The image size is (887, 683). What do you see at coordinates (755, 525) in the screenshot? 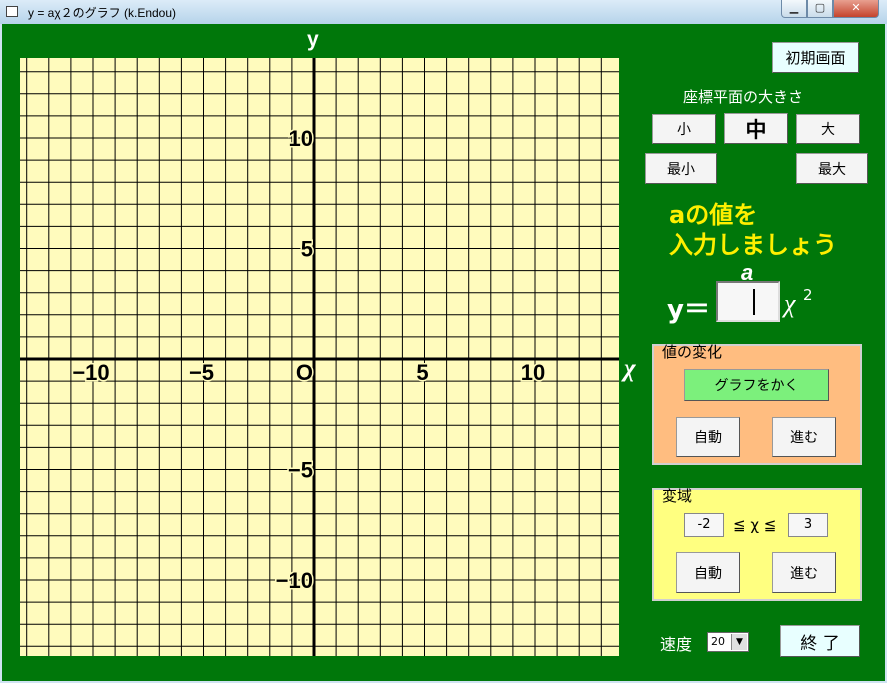
I see `domain-inequality: ≦ χ ≦` at bounding box center [755, 525].